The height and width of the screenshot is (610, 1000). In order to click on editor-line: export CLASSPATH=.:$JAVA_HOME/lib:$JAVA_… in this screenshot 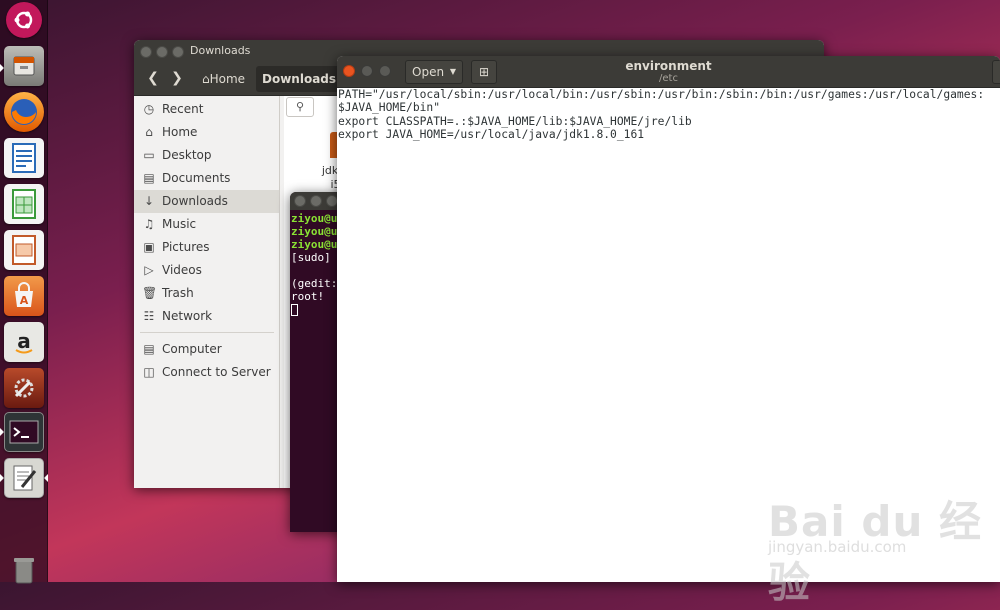, I will do `click(515, 121)`.